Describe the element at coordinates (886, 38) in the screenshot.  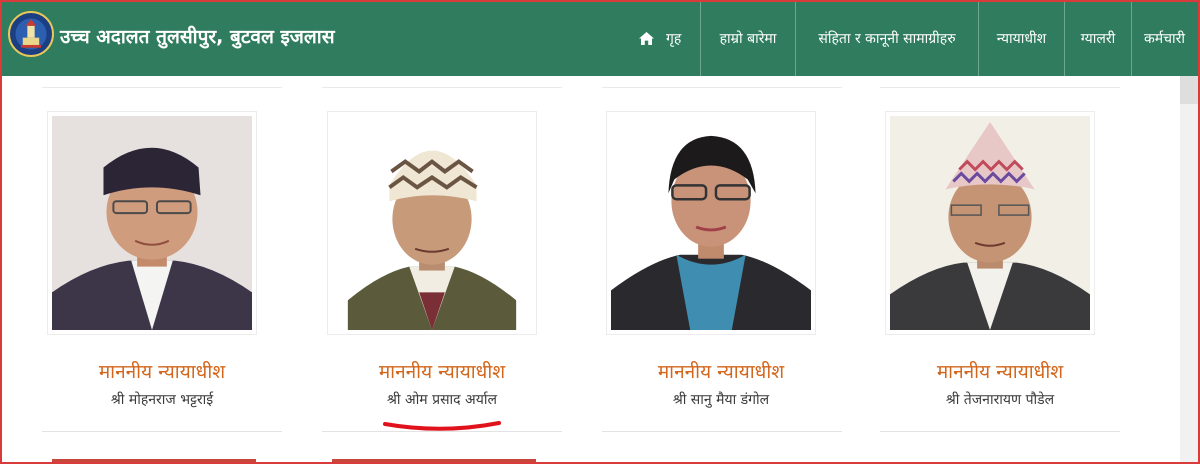
I see `nav-item-laws: संहिता र कानूनी सामाग्रीहरु` at that location.